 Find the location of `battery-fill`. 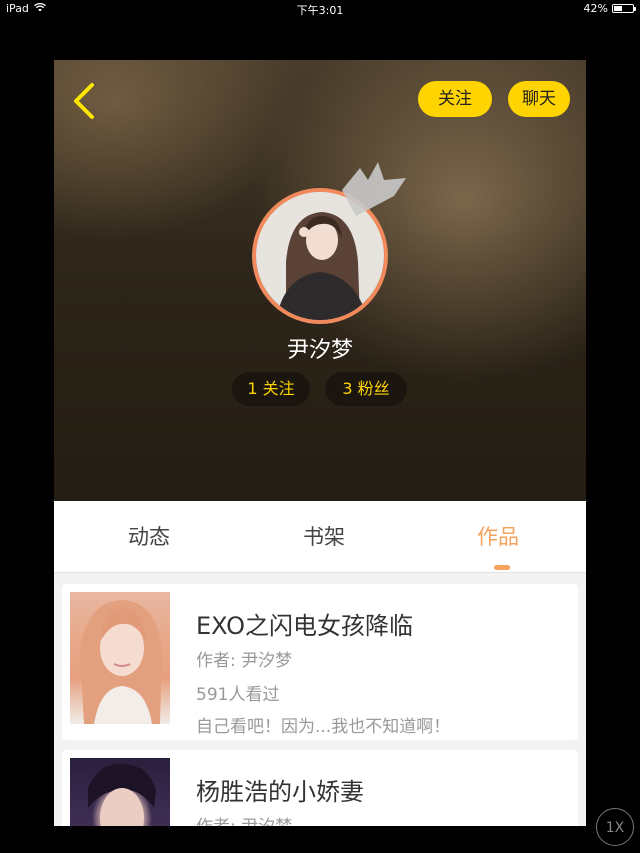

battery-fill is located at coordinates (618, 8).